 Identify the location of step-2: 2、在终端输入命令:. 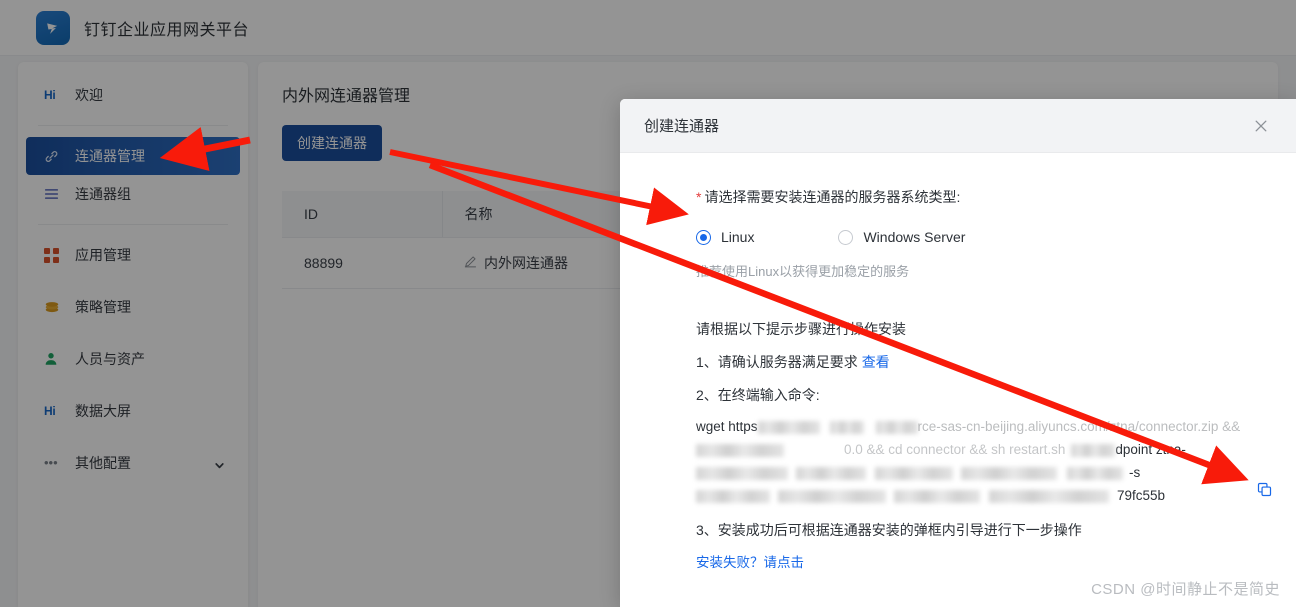
(758, 395).